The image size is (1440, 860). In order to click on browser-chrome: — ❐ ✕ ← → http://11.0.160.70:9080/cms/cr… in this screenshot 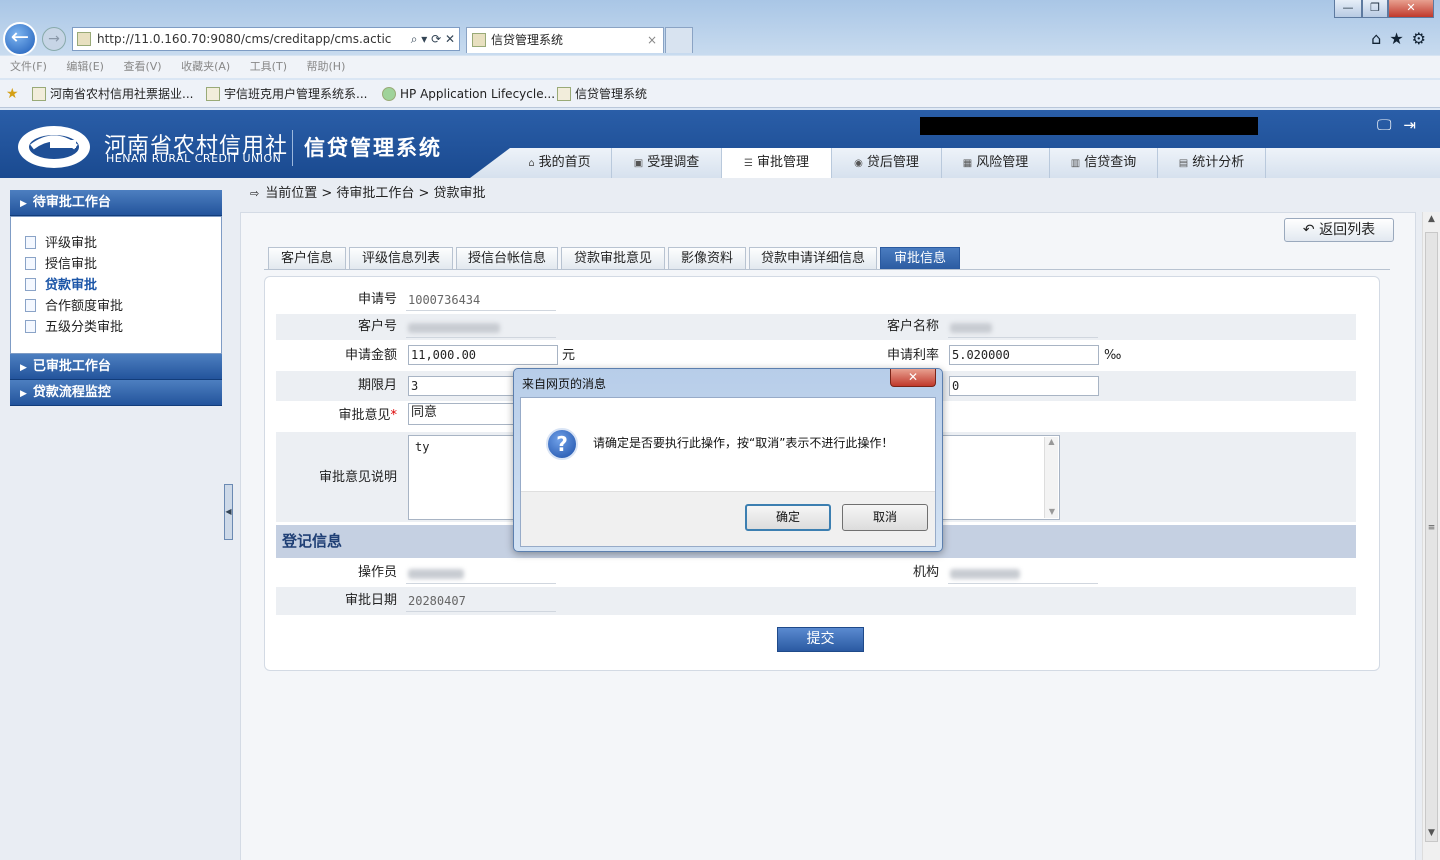, I will do `click(720, 55)`.